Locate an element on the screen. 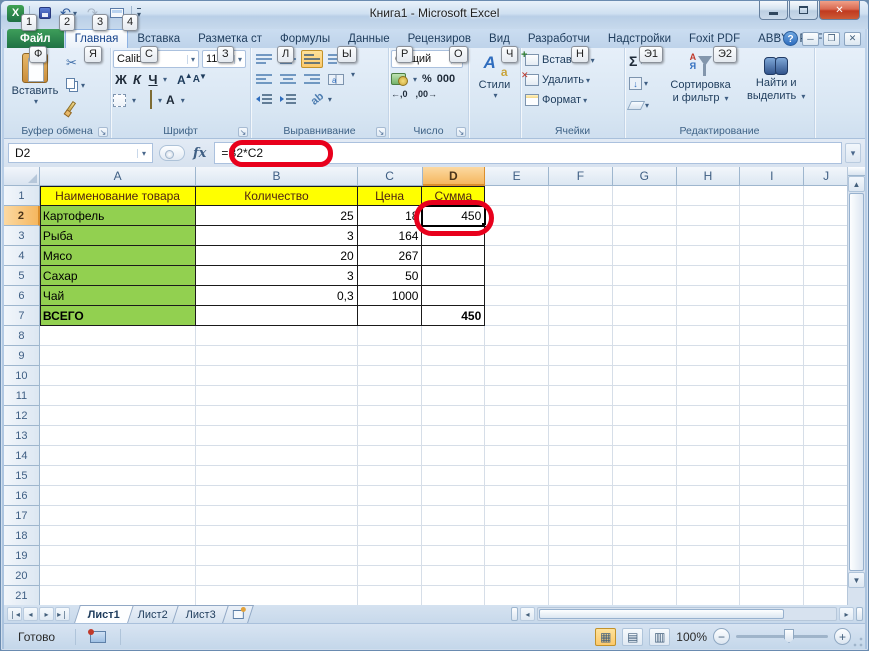 This screenshot has height=651, width=869. cell-H9 is located at coordinates (708, 356).